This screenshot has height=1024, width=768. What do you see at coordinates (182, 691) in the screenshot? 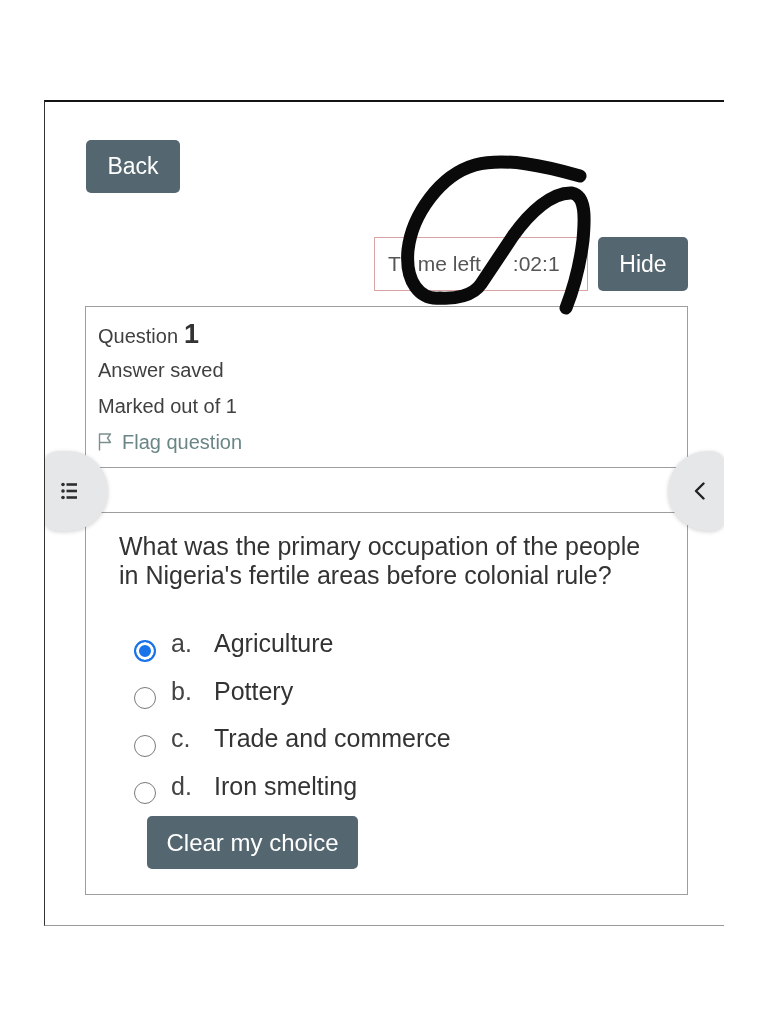
I see `option-letter: b.` at bounding box center [182, 691].